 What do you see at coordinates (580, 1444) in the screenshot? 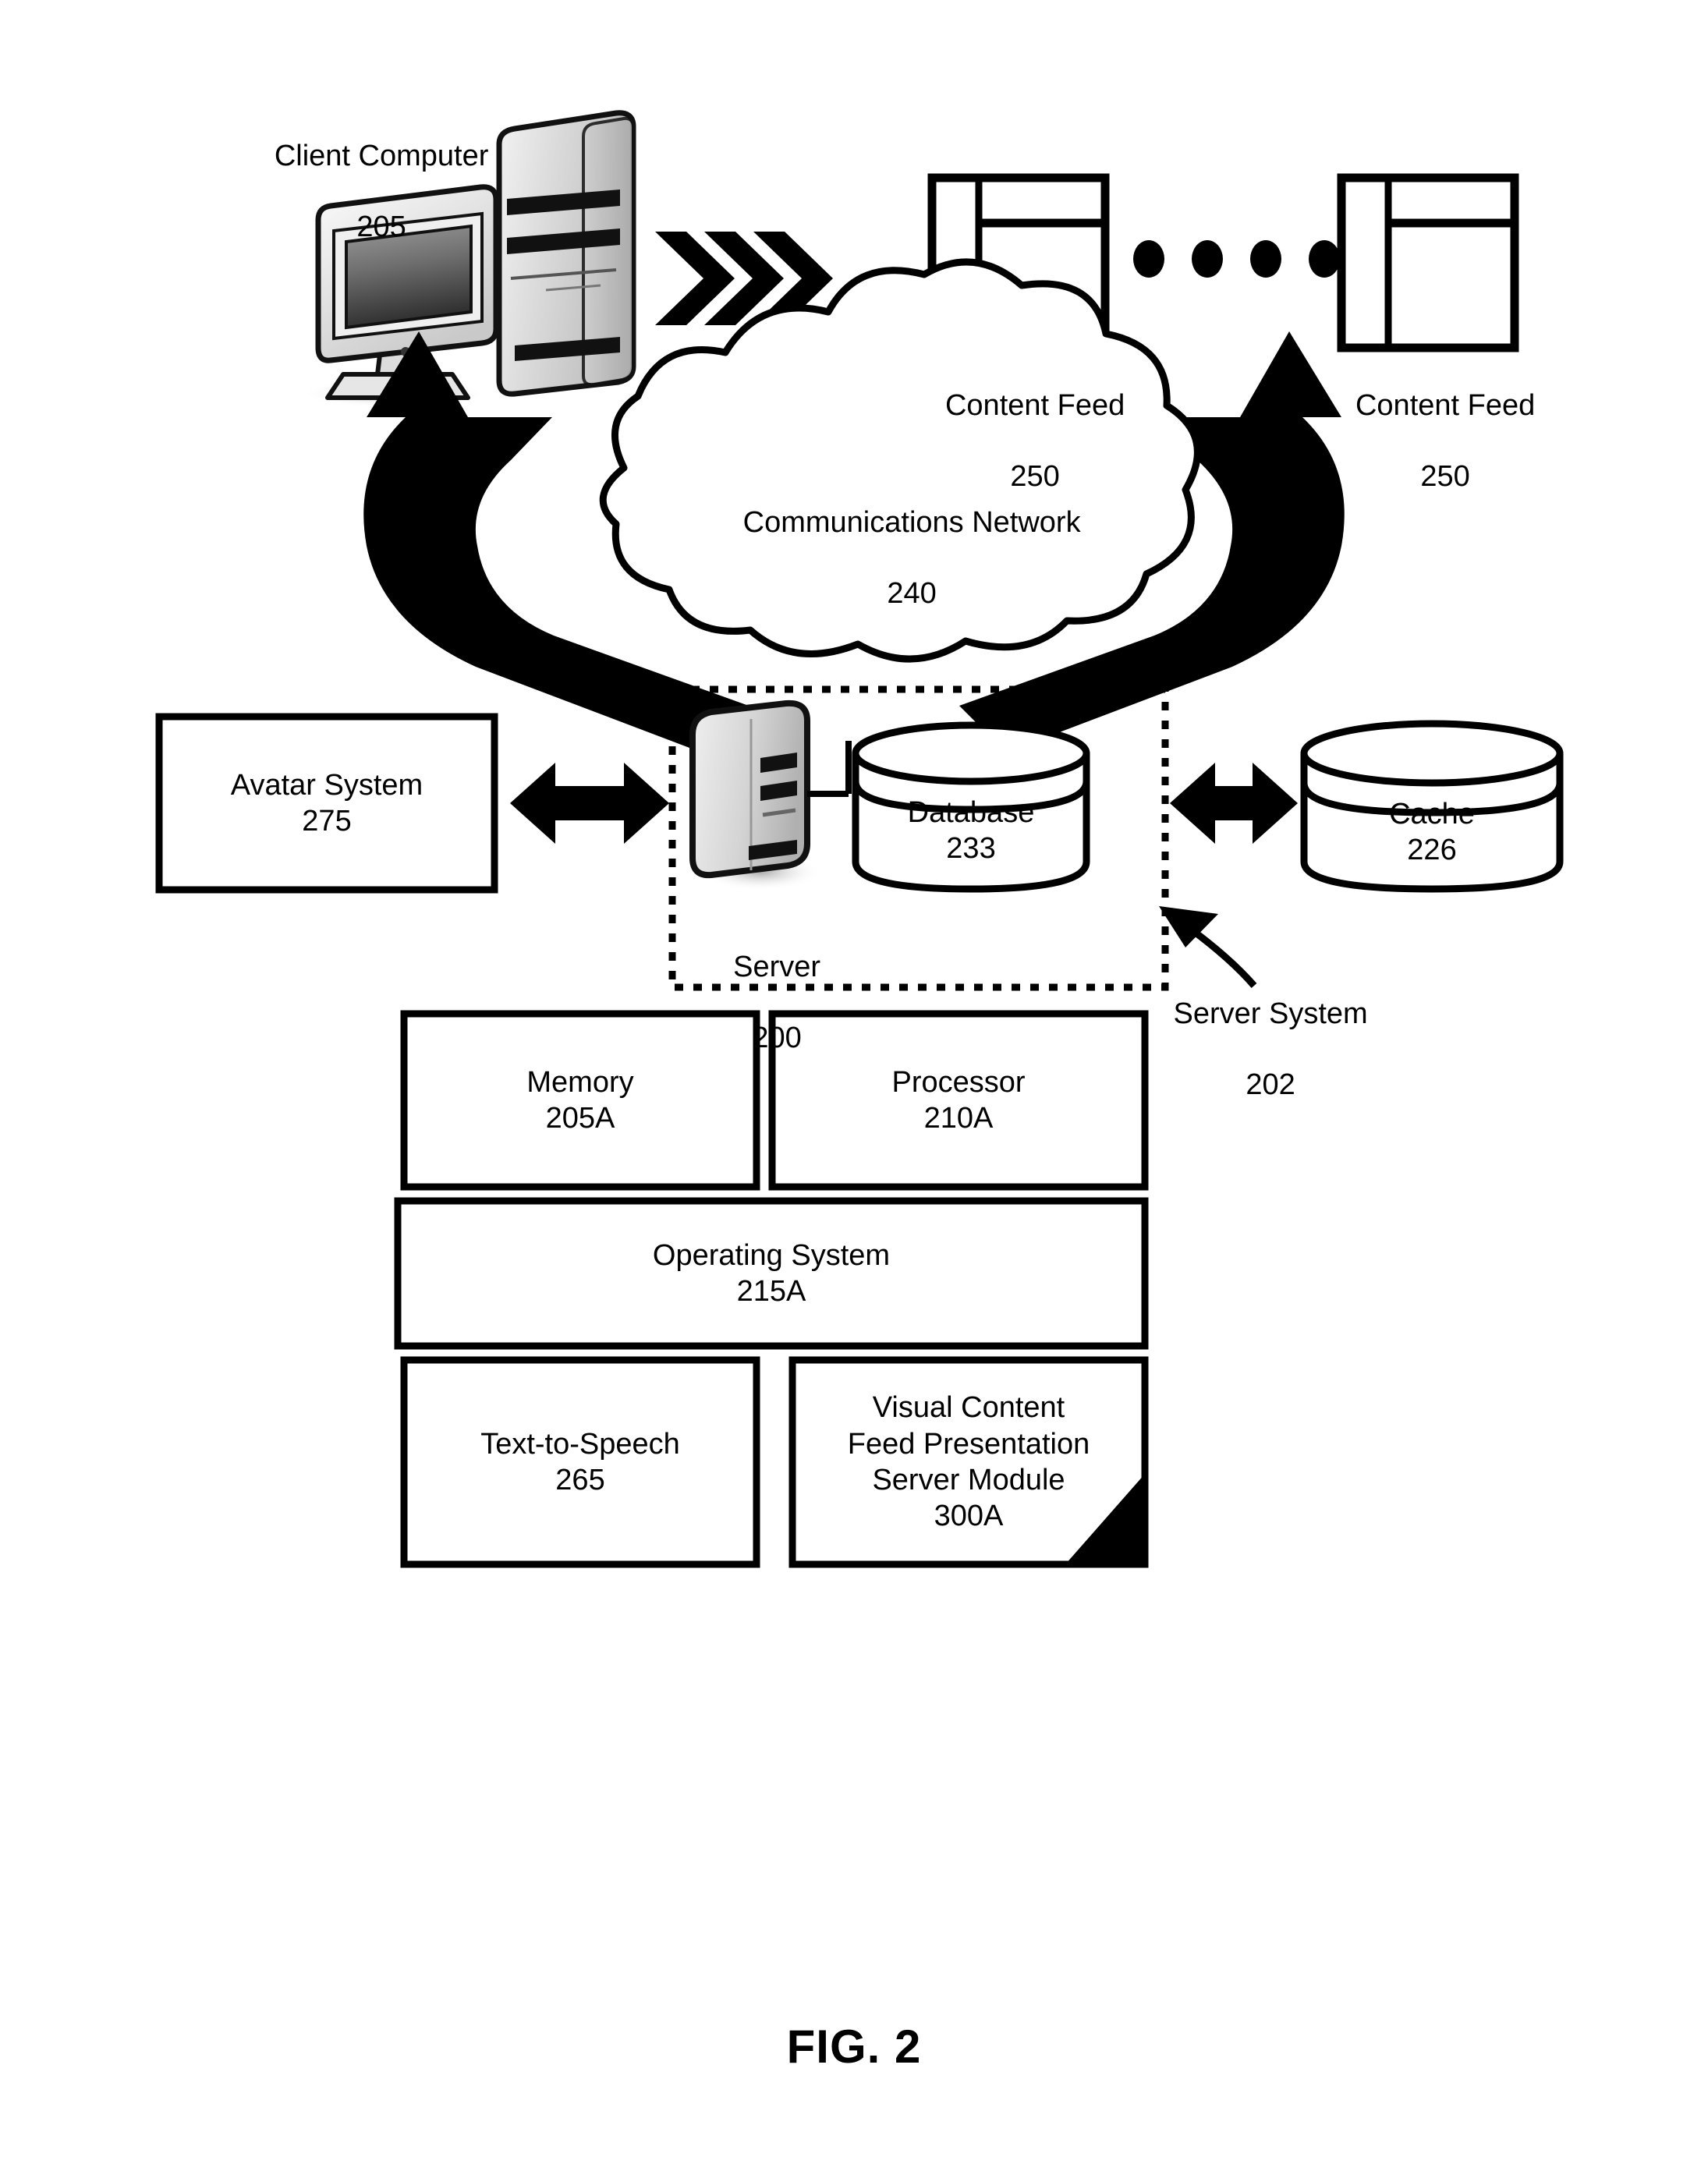
I see `text-to-speech-label-text: Text-to-Speech` at bounding box center [580, 1444].